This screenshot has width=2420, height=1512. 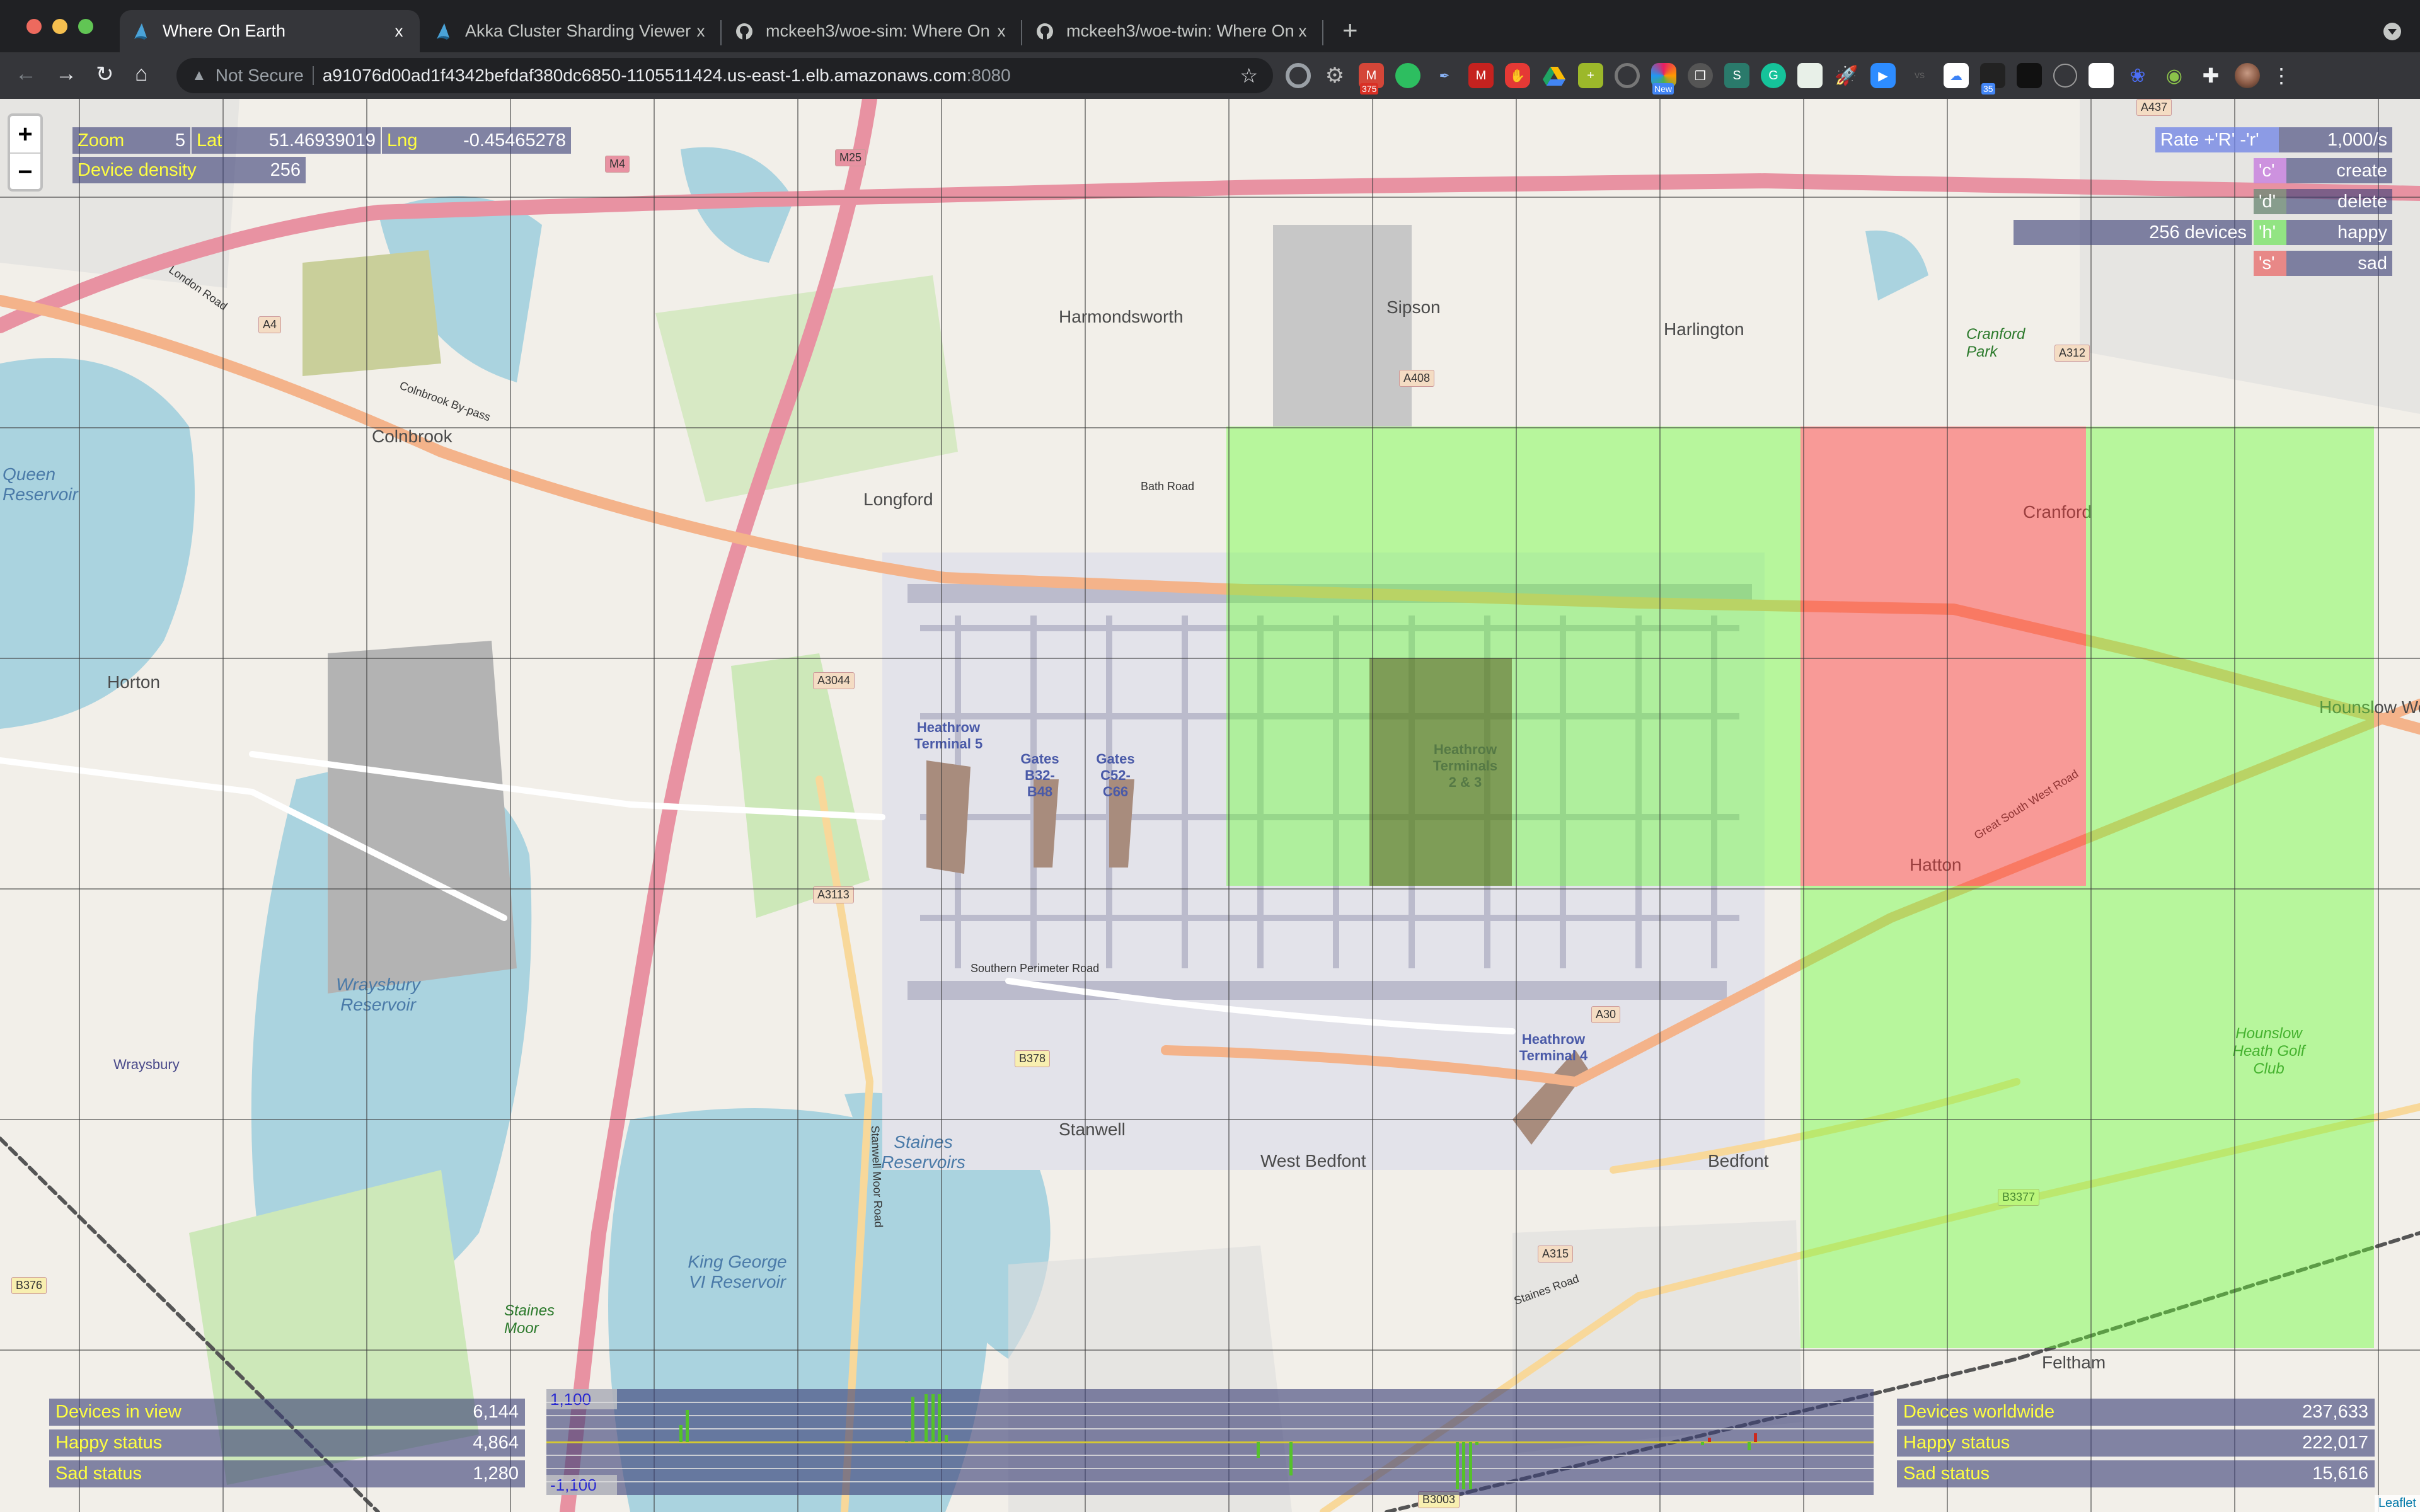 I want to click on rate-value: 1,000/s, so click(x=2336, y=139).